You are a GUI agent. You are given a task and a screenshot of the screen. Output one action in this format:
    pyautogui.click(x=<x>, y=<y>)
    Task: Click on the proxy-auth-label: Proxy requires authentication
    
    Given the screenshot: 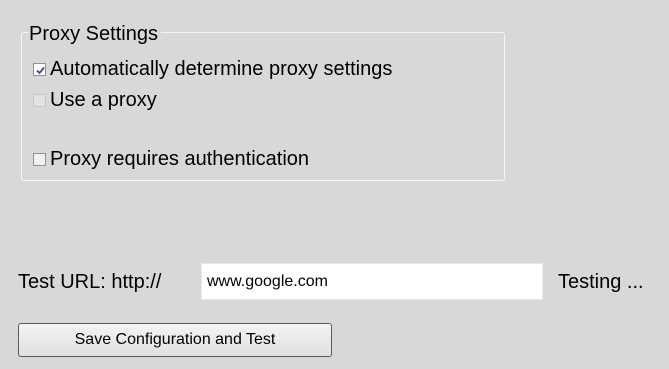 What is the action you would take?
    pyautogui.click(x=180, y=159)
    